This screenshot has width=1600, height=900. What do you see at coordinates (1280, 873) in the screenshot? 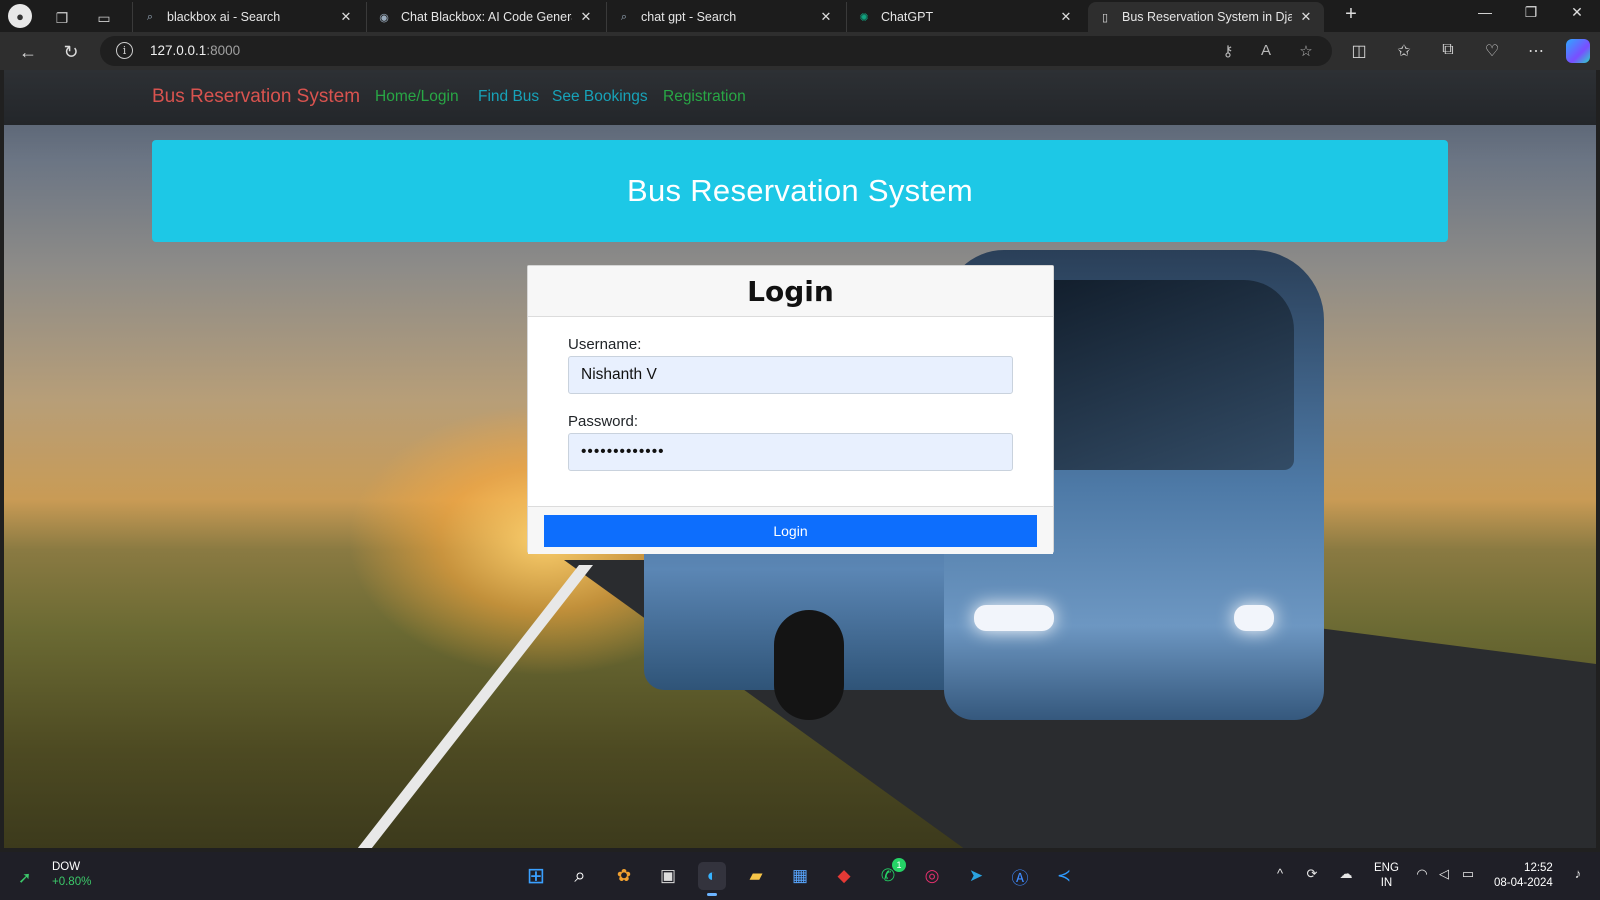
I see `show-hidden-icons: ^` at bounding box center [1280, 873].